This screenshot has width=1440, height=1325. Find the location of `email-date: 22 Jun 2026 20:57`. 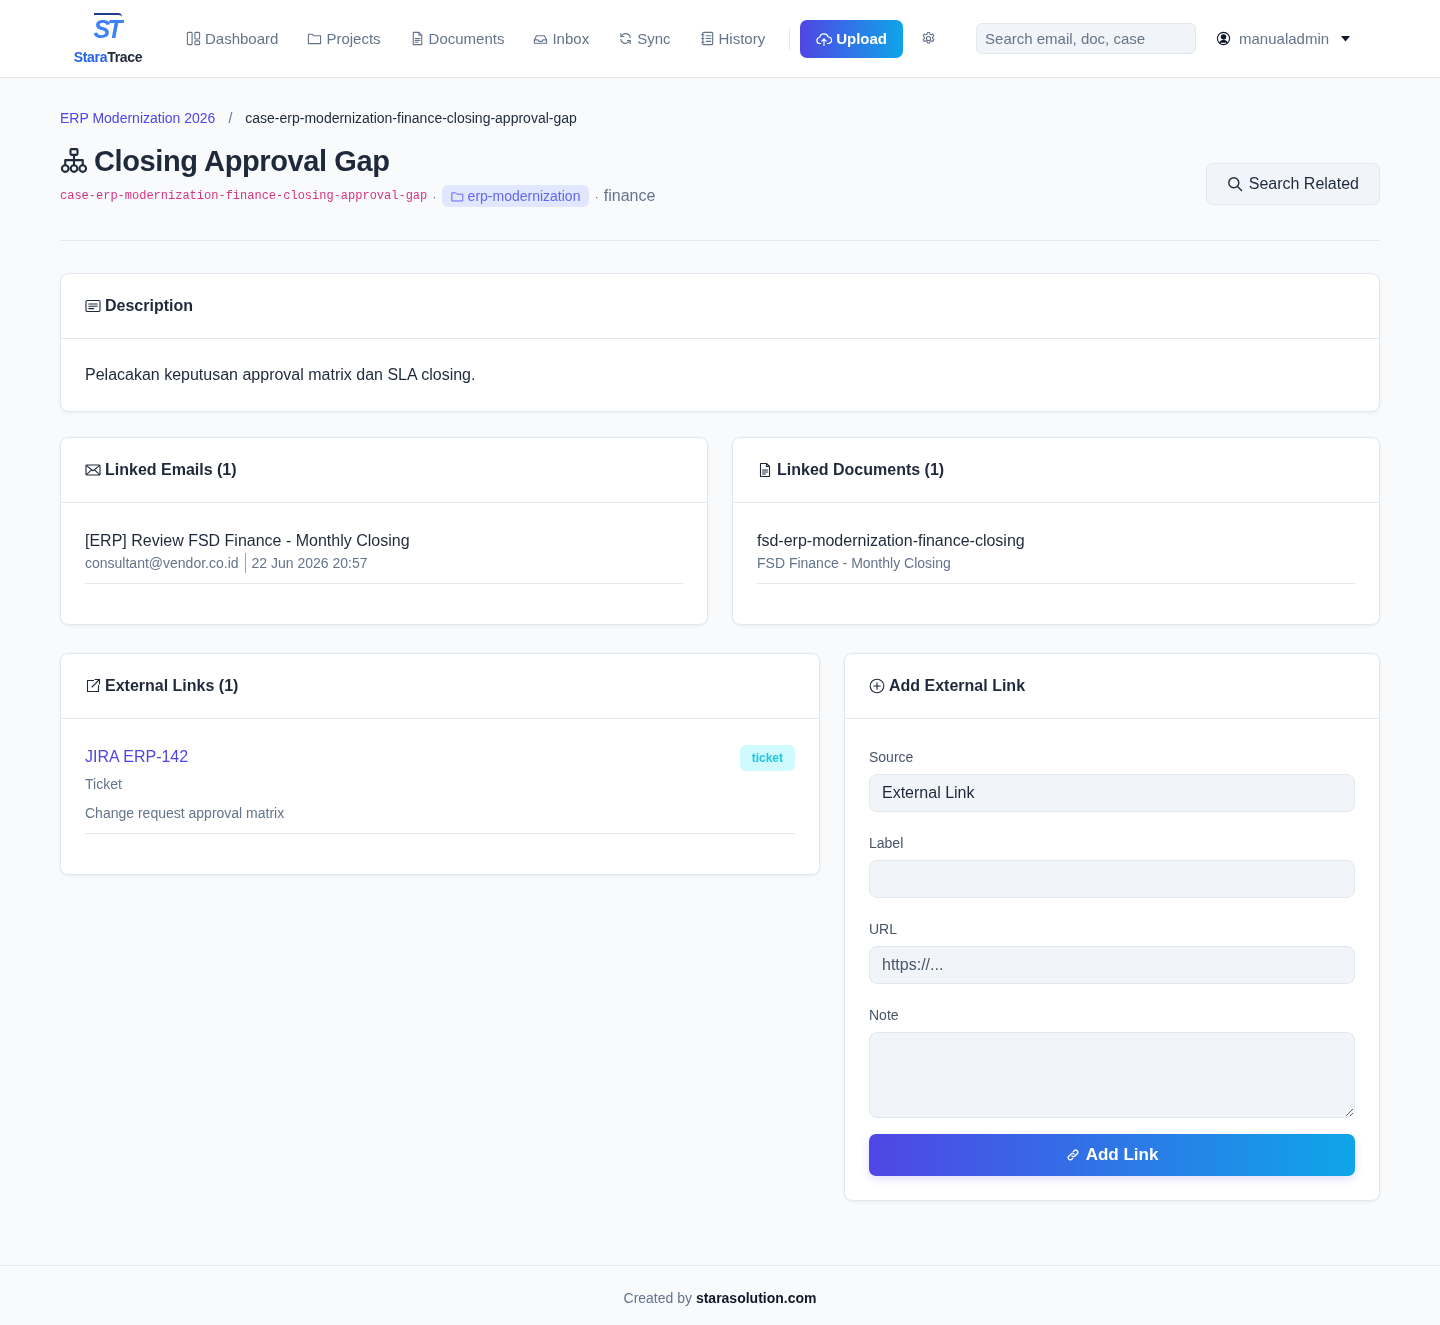

email-date: 22 Jun 2026 20:57 is located at coordinates (306, 563).